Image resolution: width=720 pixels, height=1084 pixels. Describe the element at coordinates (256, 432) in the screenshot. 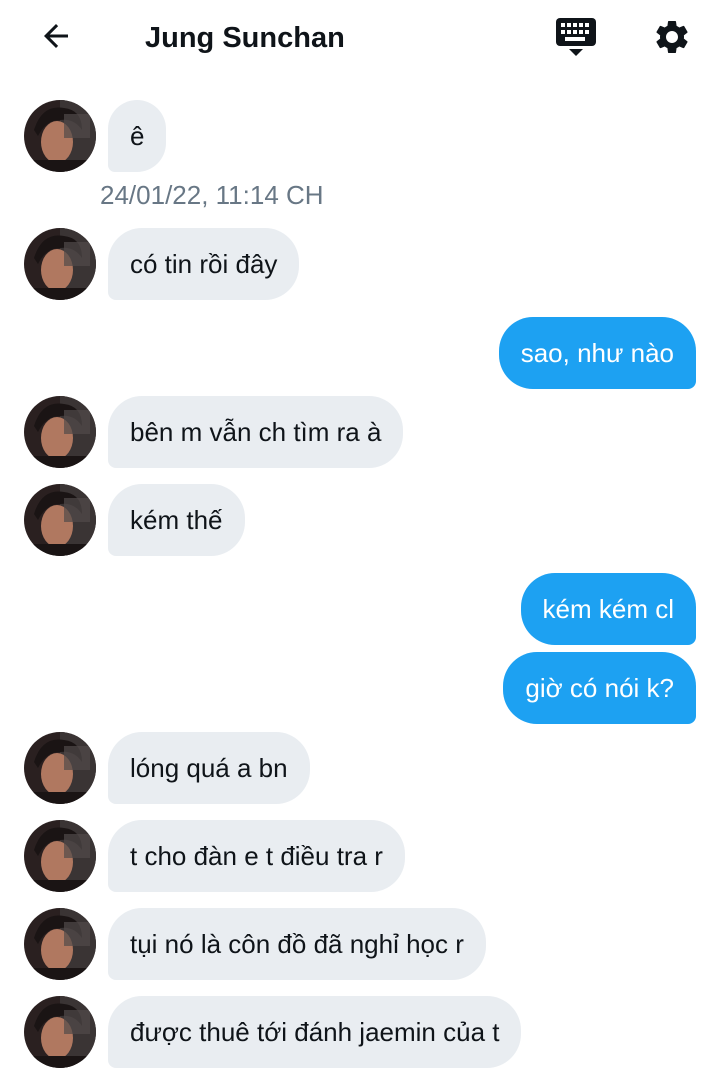

I see `message-bubble-incoming: bên m vẫn ch tìm ra à` at that location.